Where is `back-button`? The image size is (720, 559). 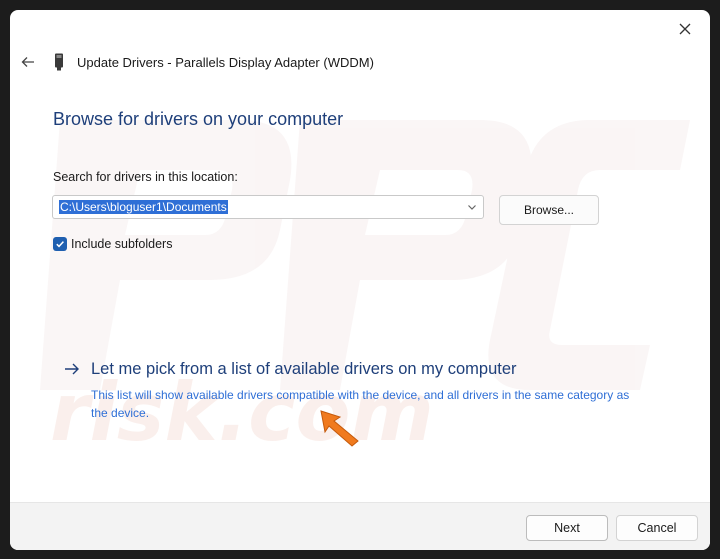 back-button is located at coordinates (28, 62).